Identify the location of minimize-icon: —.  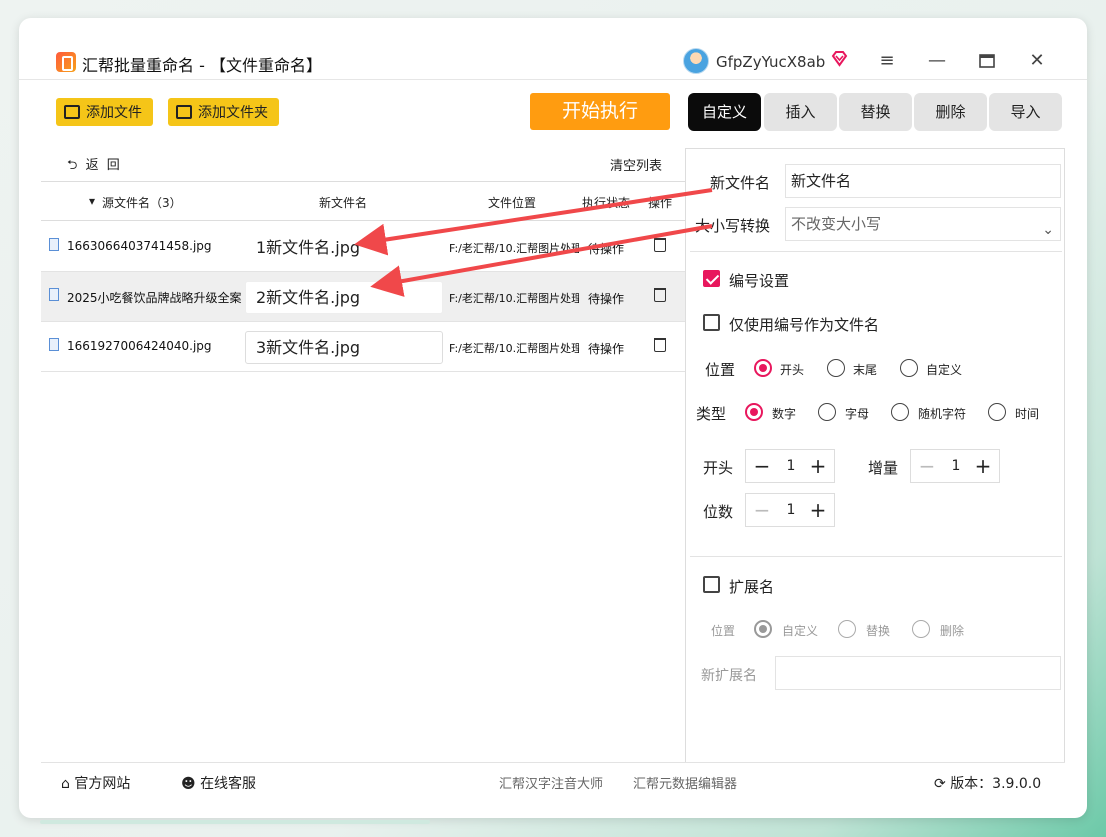
(937, 61).